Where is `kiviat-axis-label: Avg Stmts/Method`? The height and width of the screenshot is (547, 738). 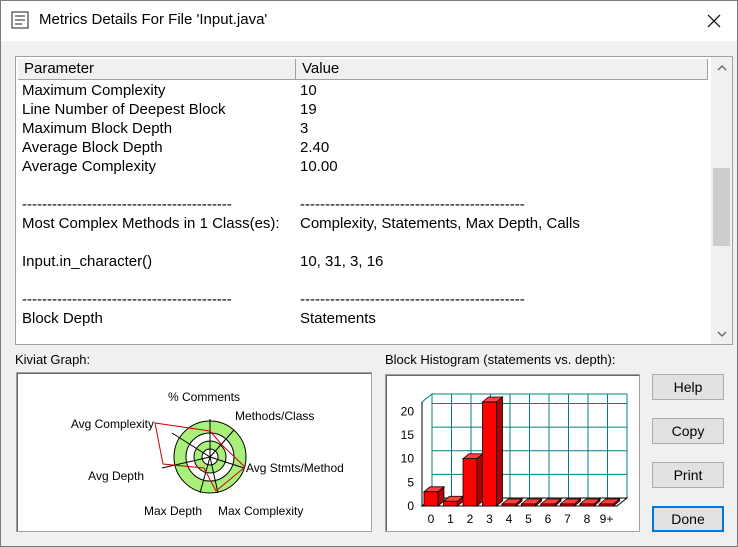 kiviat-axis-label: Avg Stmts/Method is located at coordinates (295, 468).